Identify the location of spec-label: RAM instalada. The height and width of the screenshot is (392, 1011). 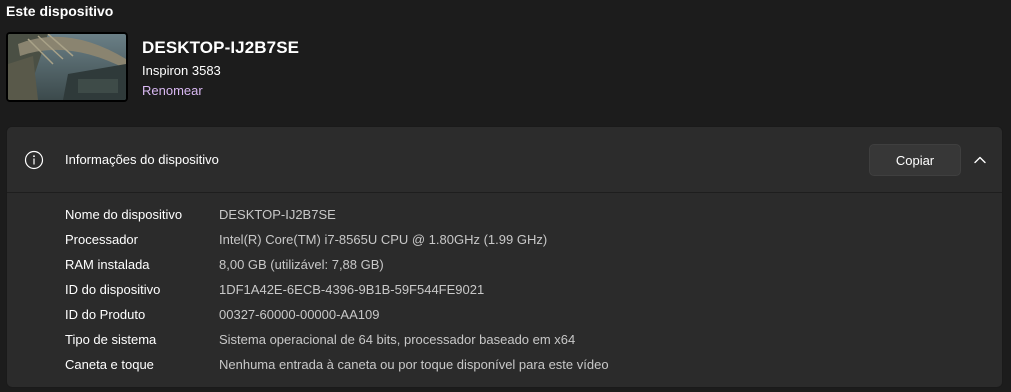
(107, 264).